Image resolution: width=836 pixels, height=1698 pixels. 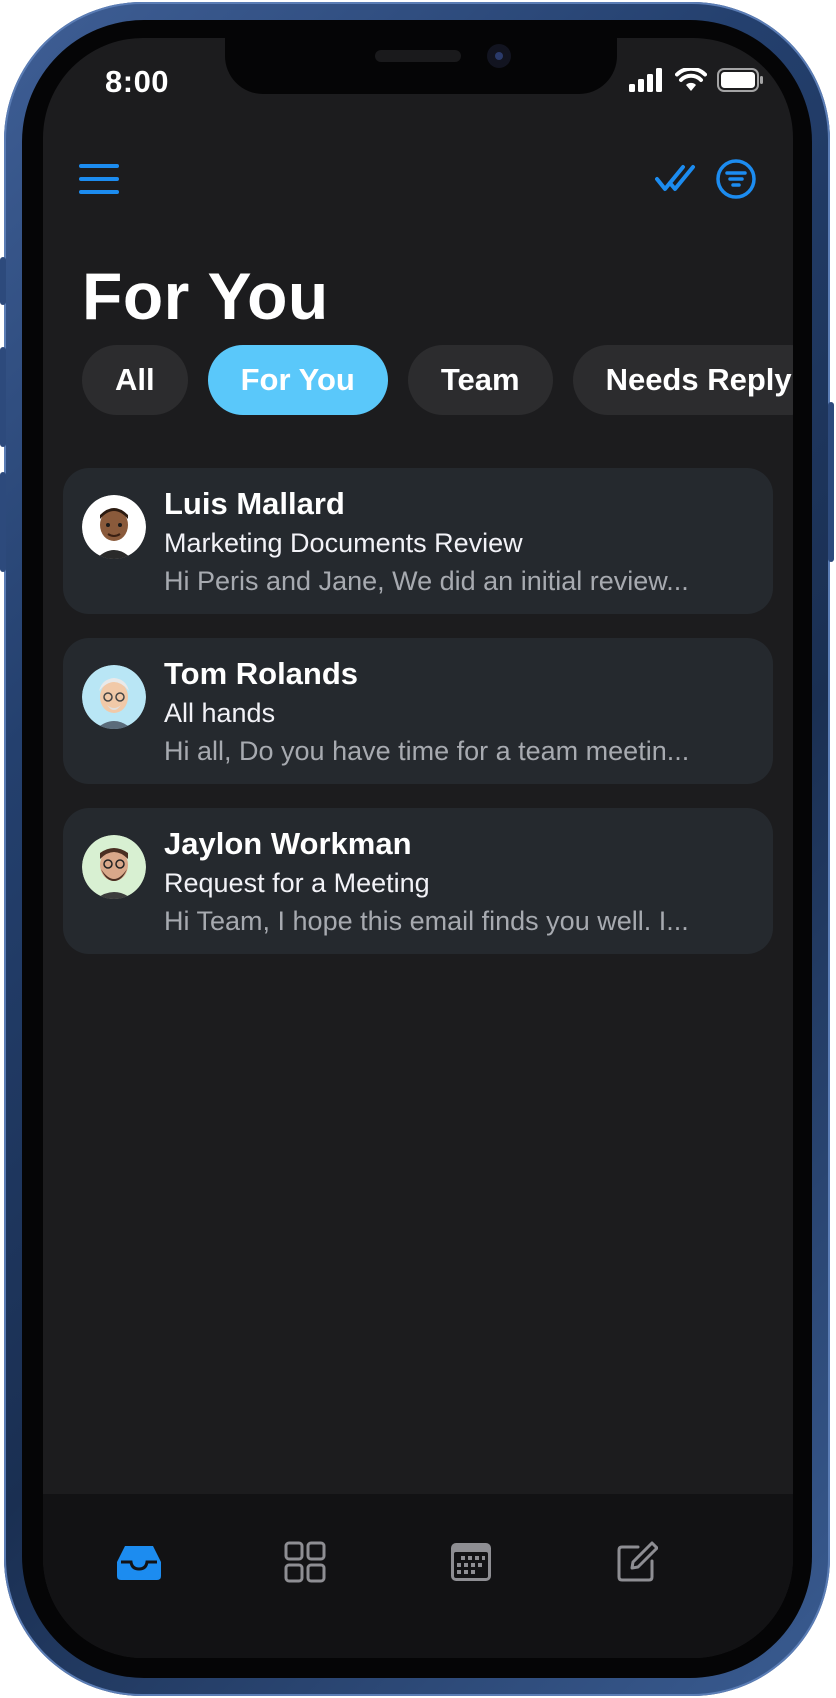 I want to click on mail-sender: Tom Rolands, so click(x=261, y=673).